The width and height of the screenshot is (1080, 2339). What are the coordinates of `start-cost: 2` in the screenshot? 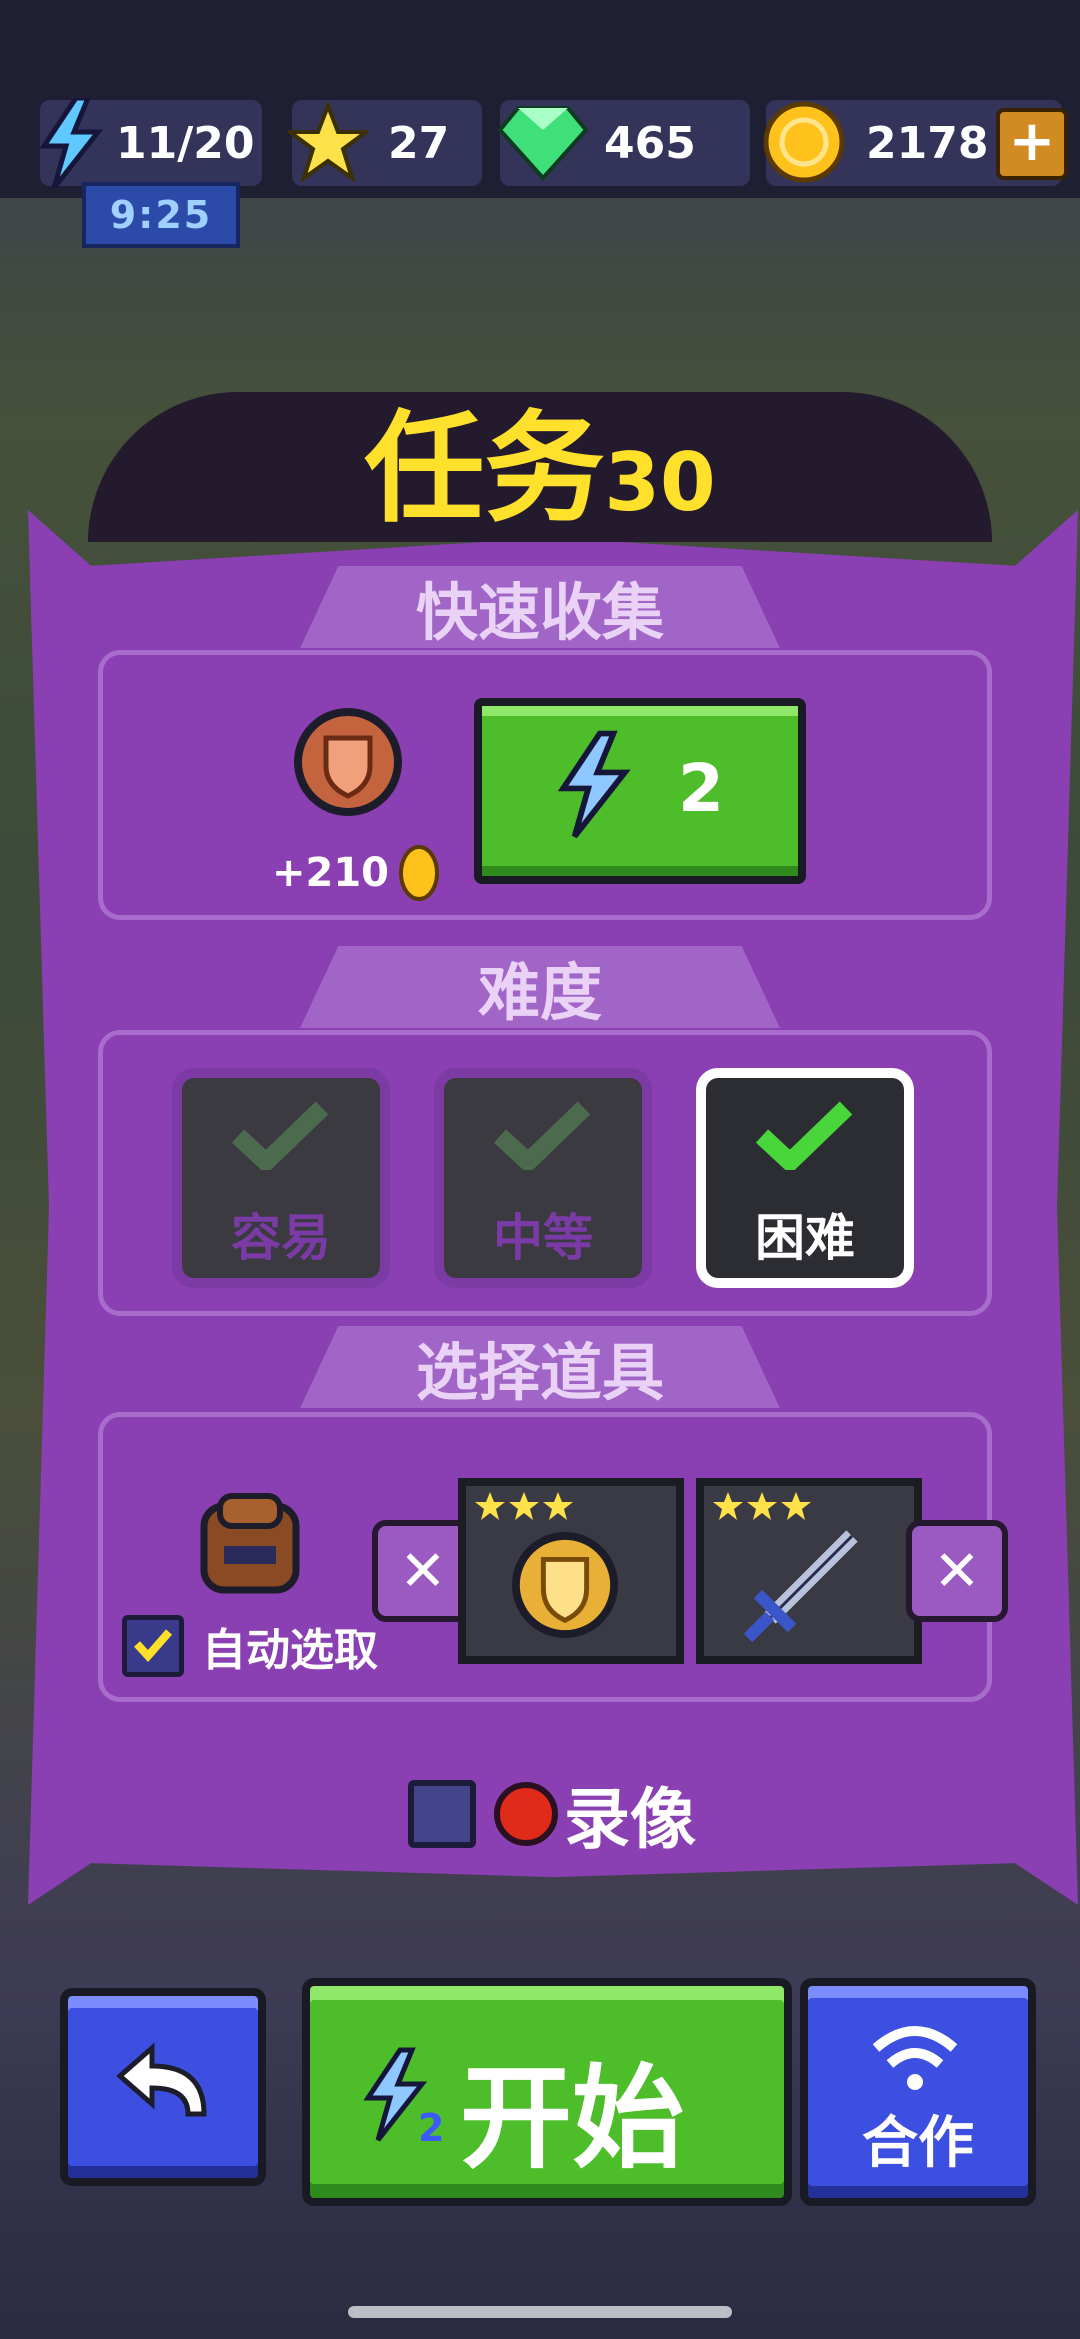 It's located at (431, 2128).